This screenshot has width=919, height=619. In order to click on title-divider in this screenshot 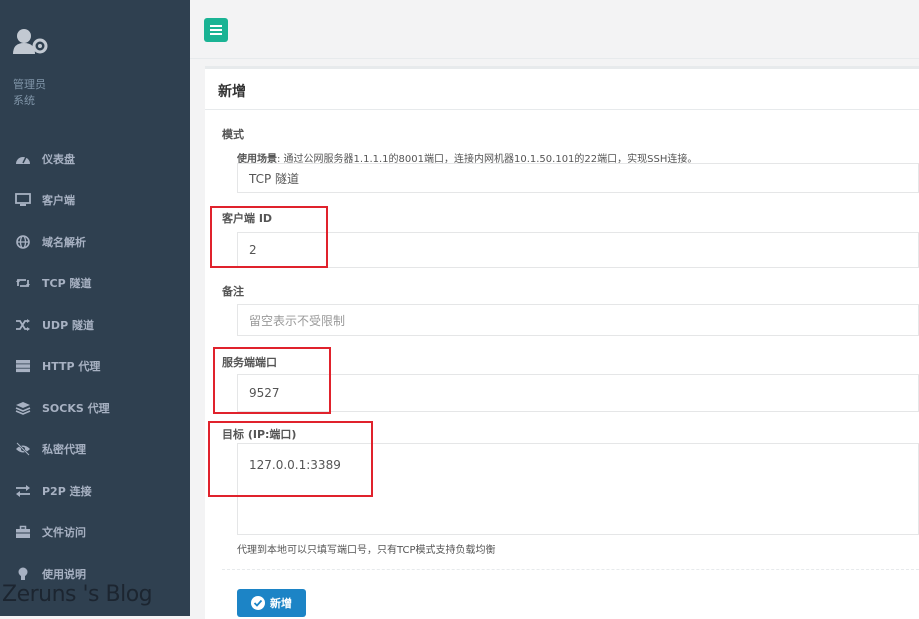, I will do `click(562, 109)`.